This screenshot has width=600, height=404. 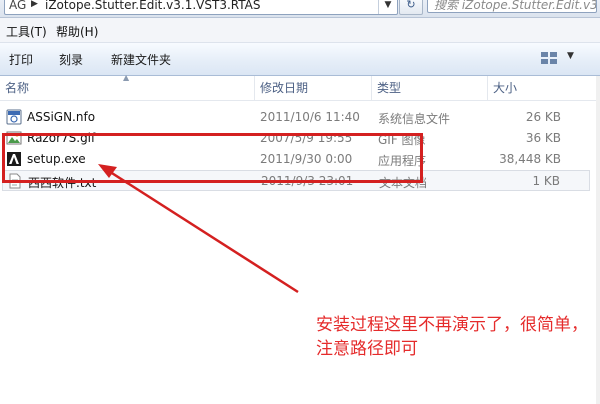 What do you see at coordinates (387, 7) in the screenshot?
I see `address-dropdown-icon: ▼` at bounding box center [387, 7].